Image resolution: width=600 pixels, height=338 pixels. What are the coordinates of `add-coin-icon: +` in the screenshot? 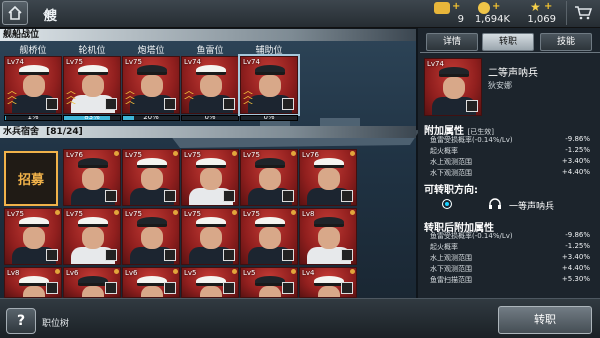 It's located at (496, 6).